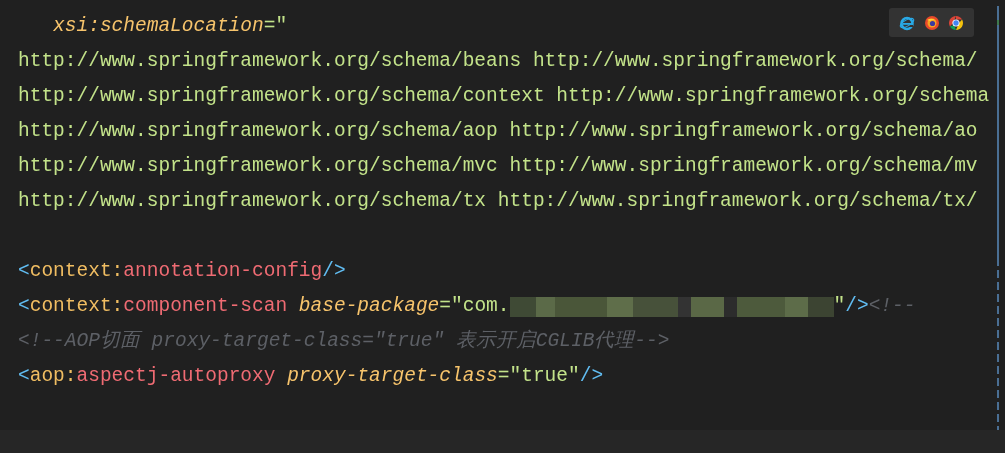 Image resolution: width=1005 pixels, height=453 pixels. I want to click on code-line: http://www.springframework.org/schema/aop http://www.springframework.org/schema/ao, so click(498, 131).